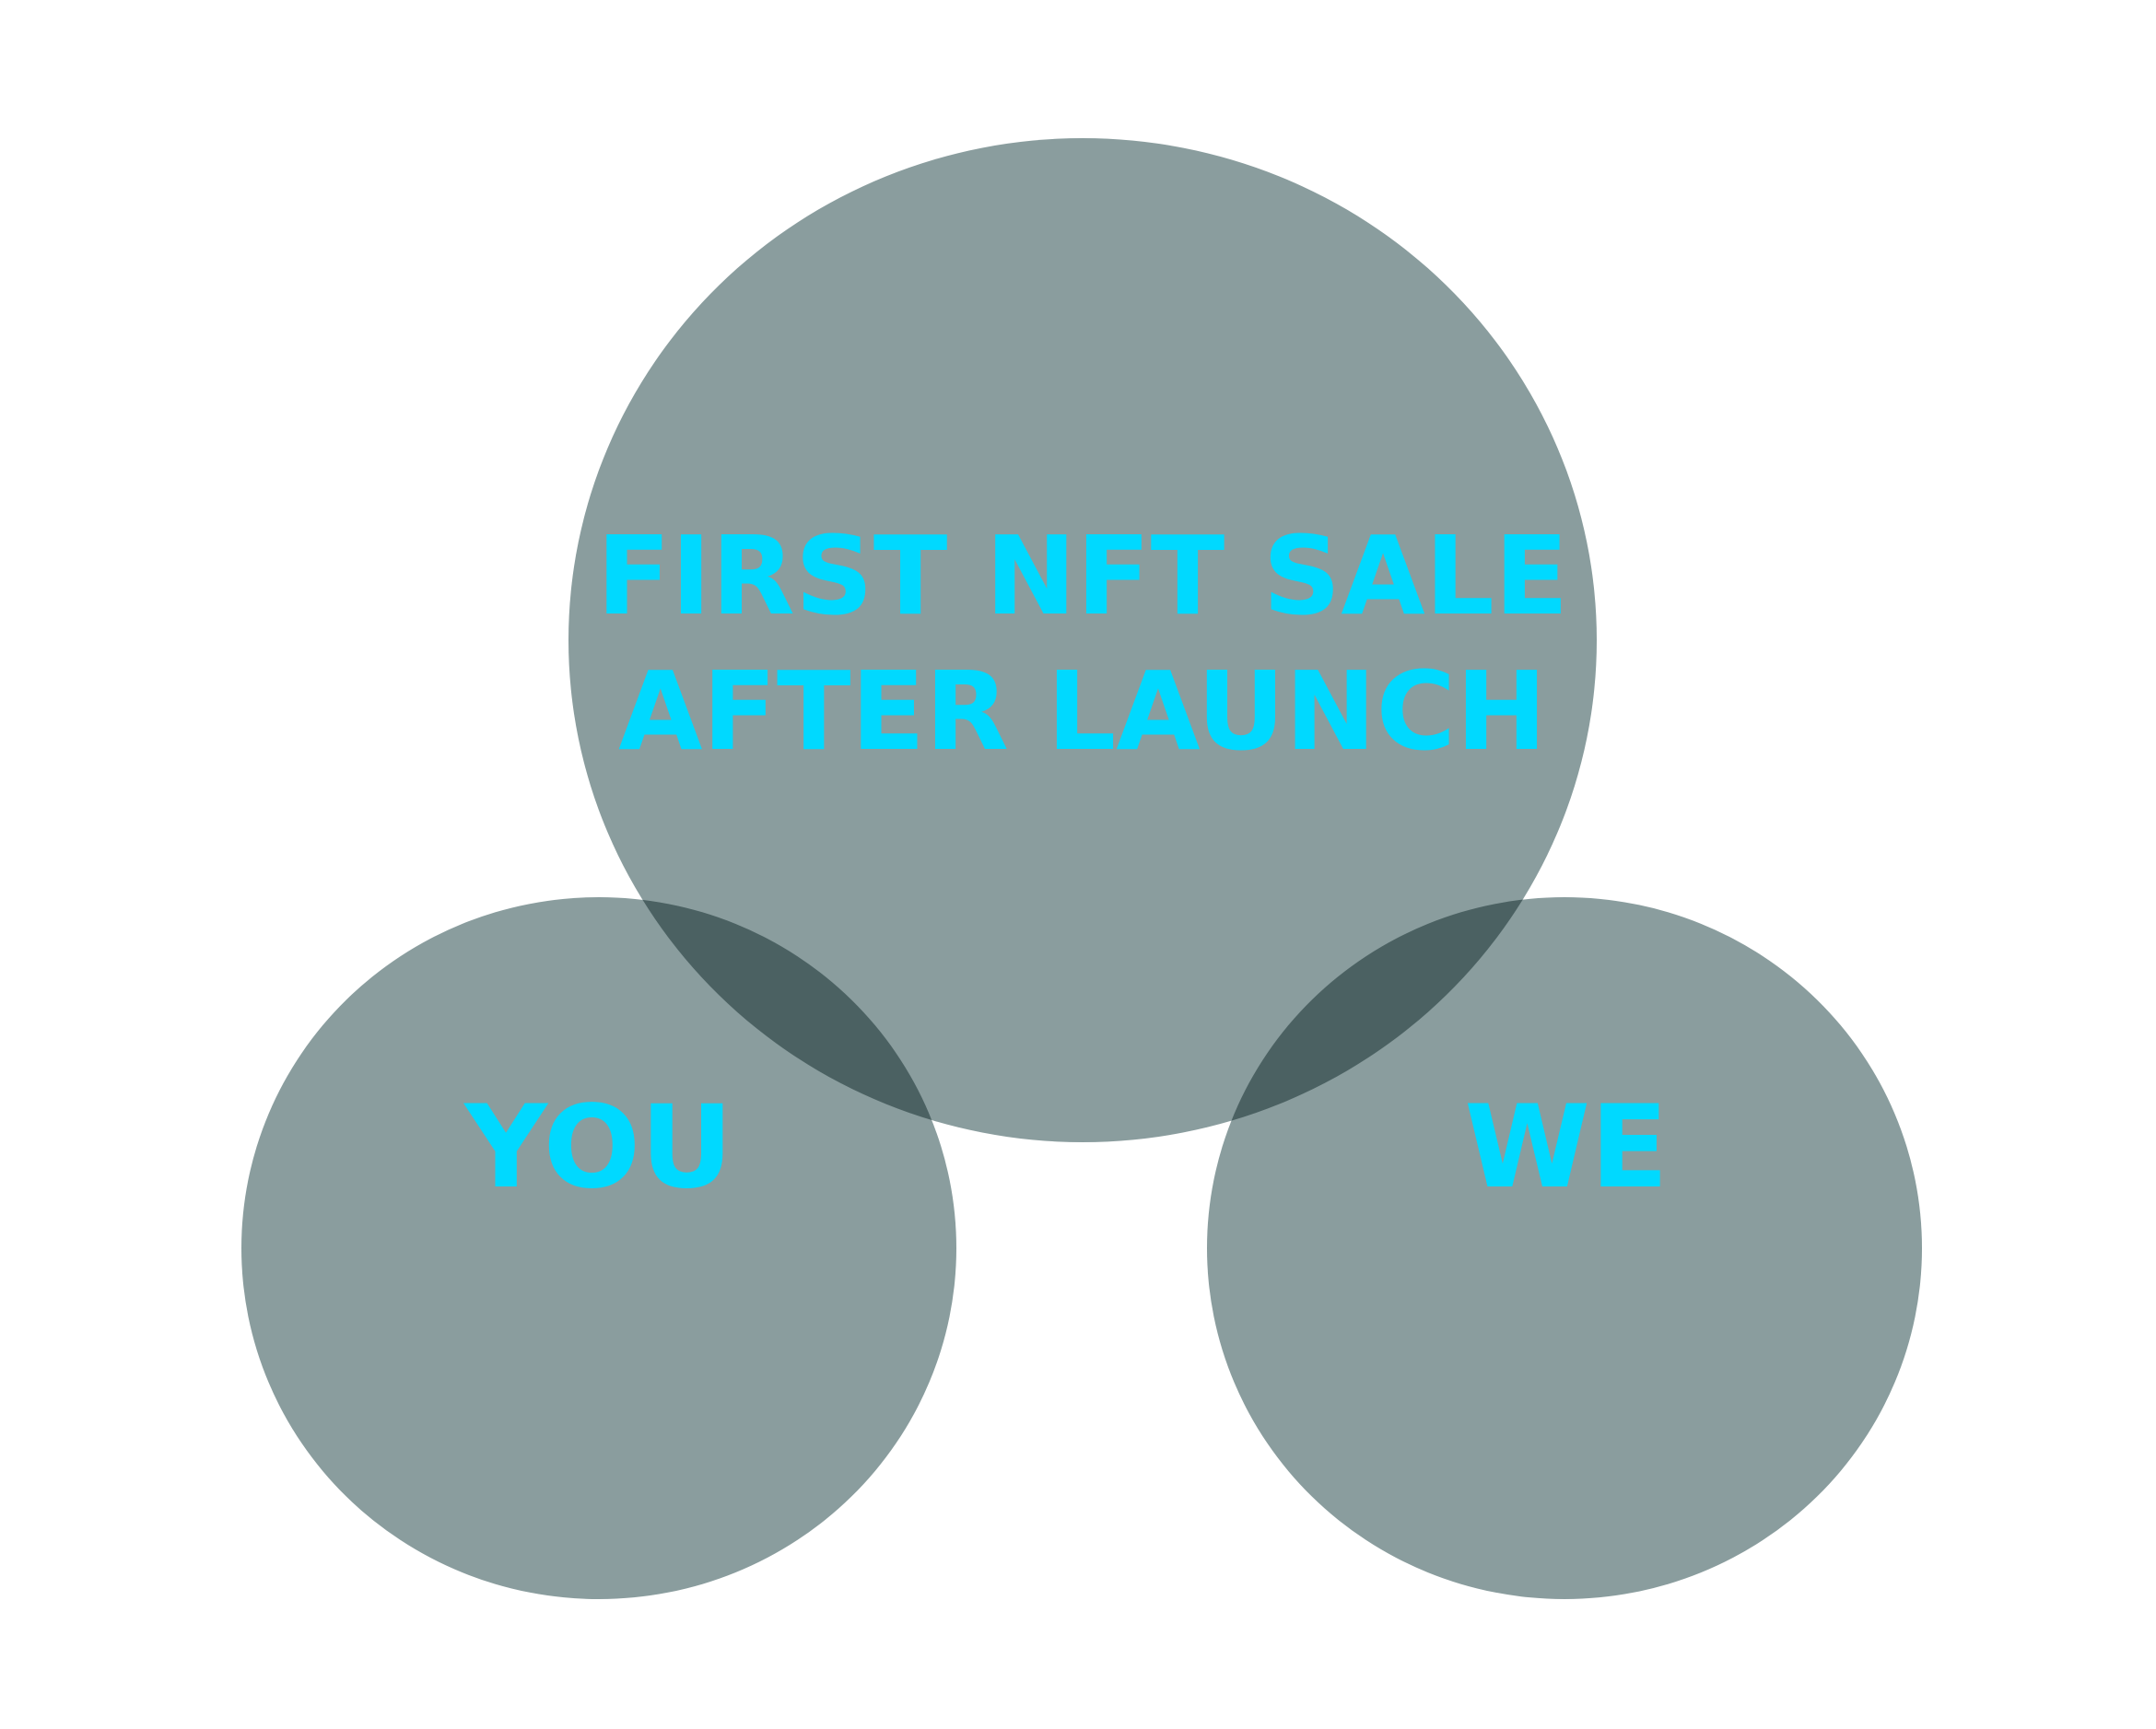  What do you see at coordinates (598, 1248) in the screenshot?
I see `left-circle` at bounding box center [598, 1248].